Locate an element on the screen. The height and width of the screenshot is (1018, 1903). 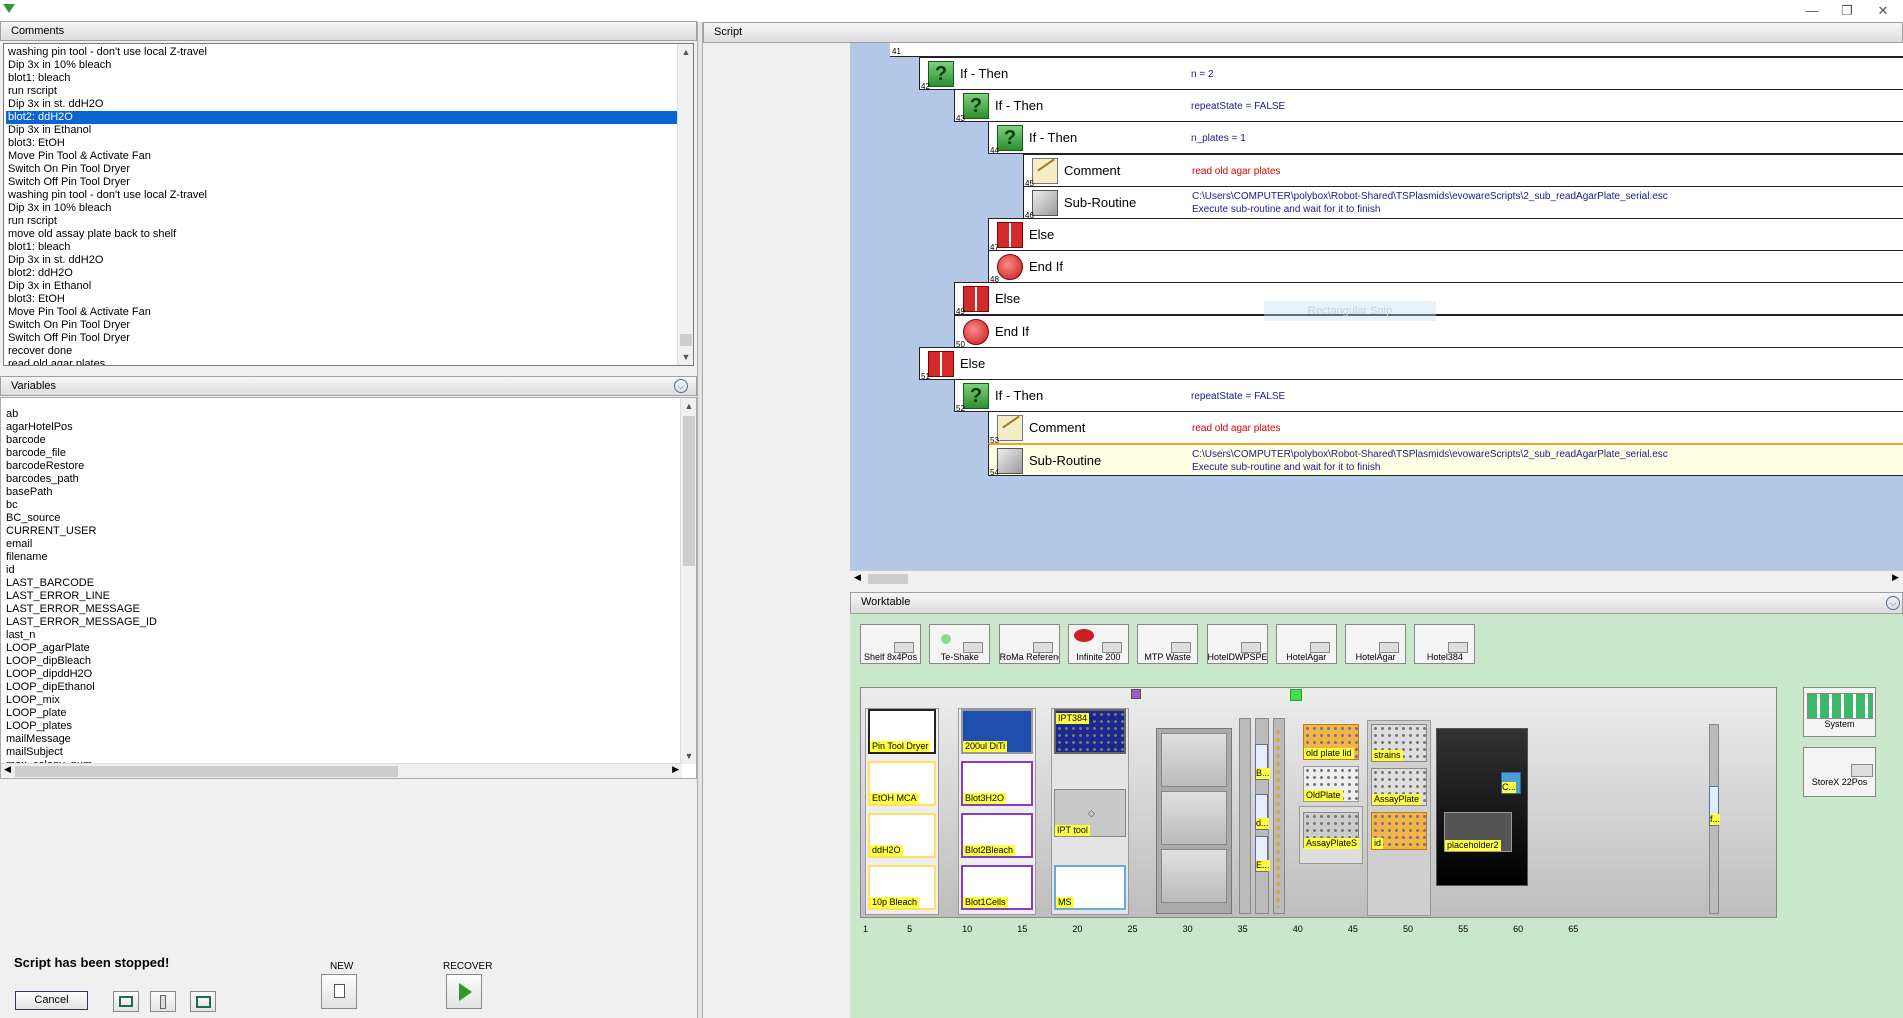
labware-10p-bleach: 10p Bleach is located at coordinates (902, 887).